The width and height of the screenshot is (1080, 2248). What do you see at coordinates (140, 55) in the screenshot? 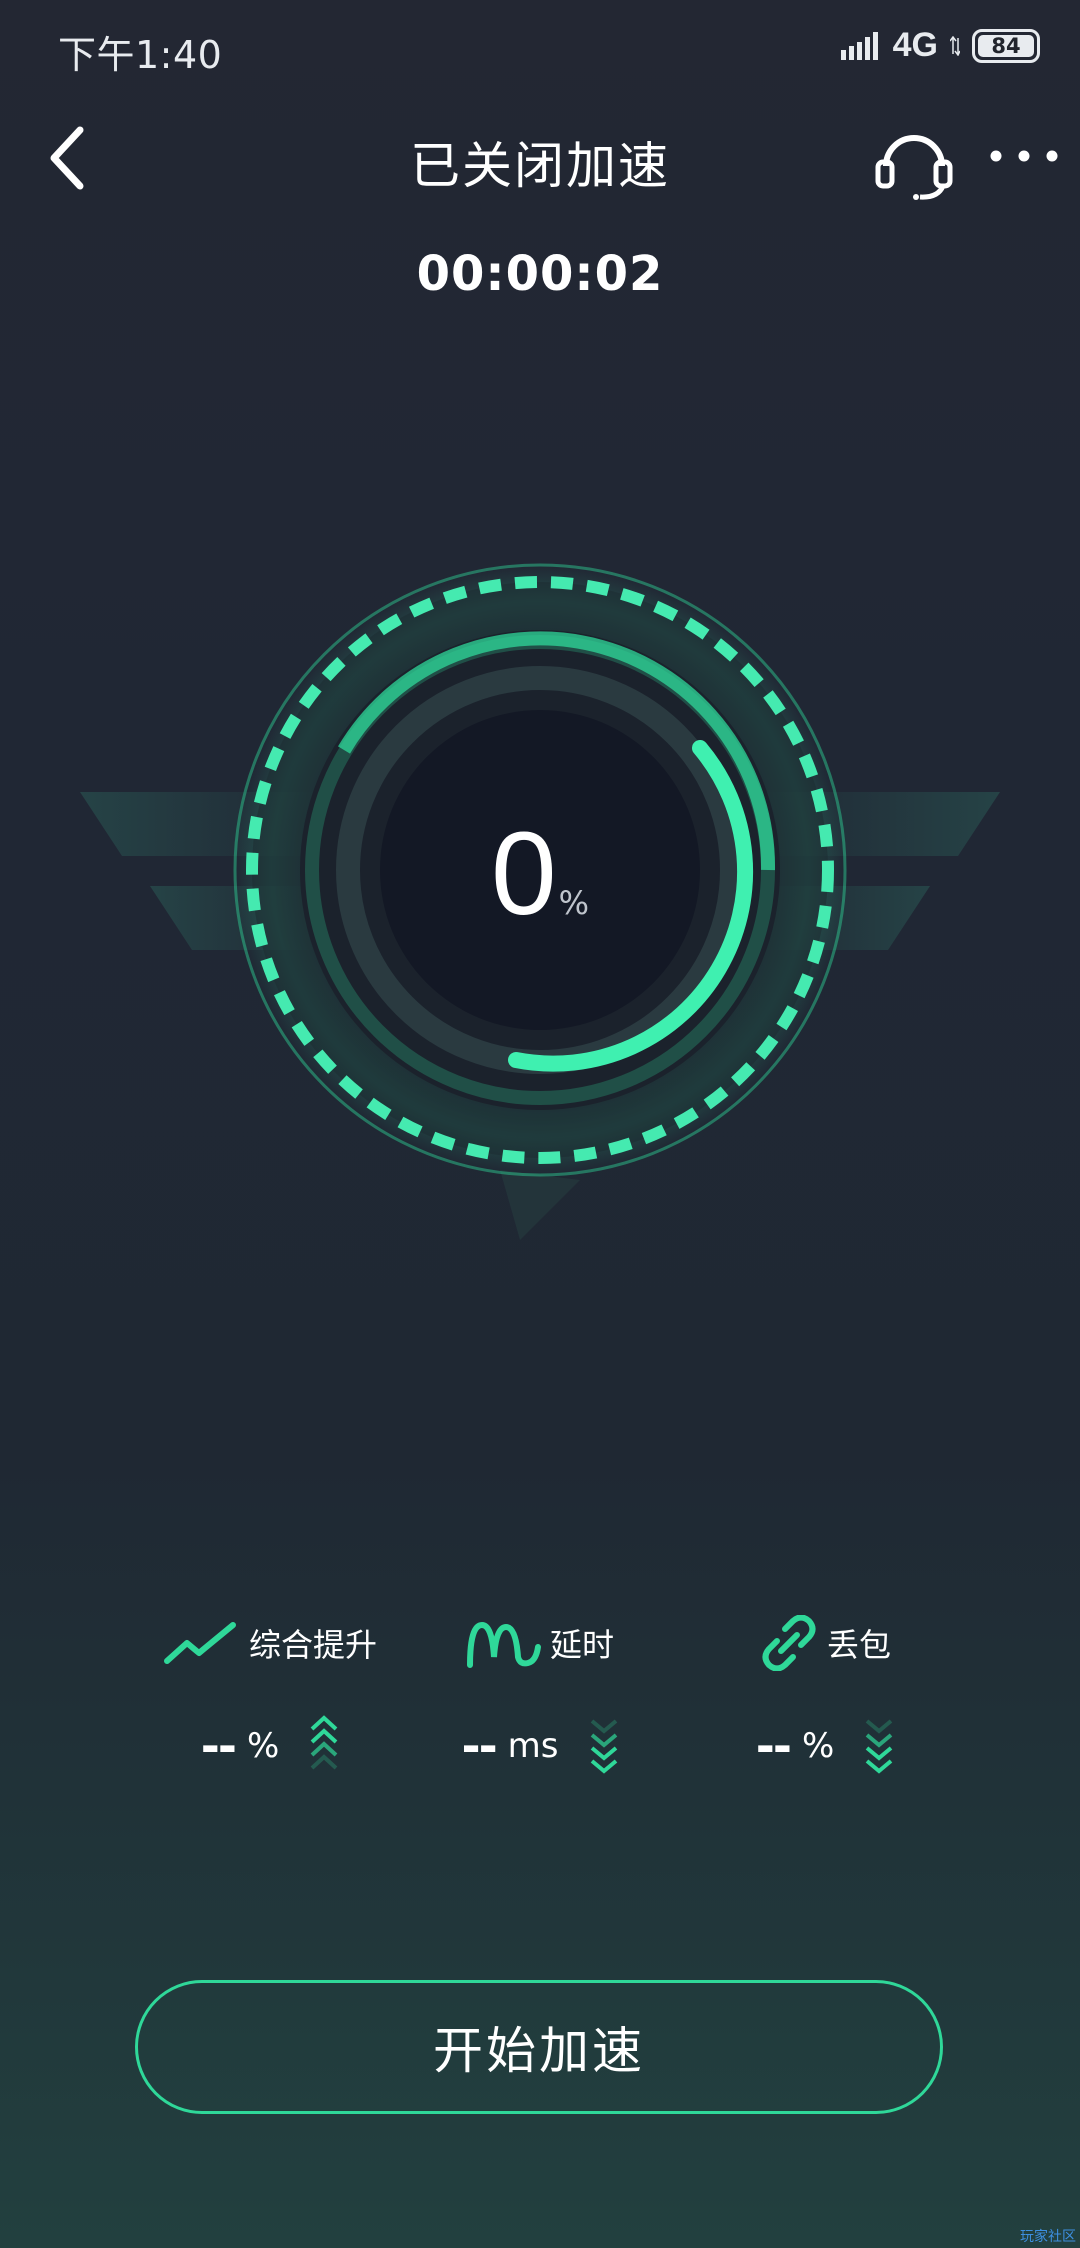
I see `status-time: 下午1:40` at bounding box center [140, 55].